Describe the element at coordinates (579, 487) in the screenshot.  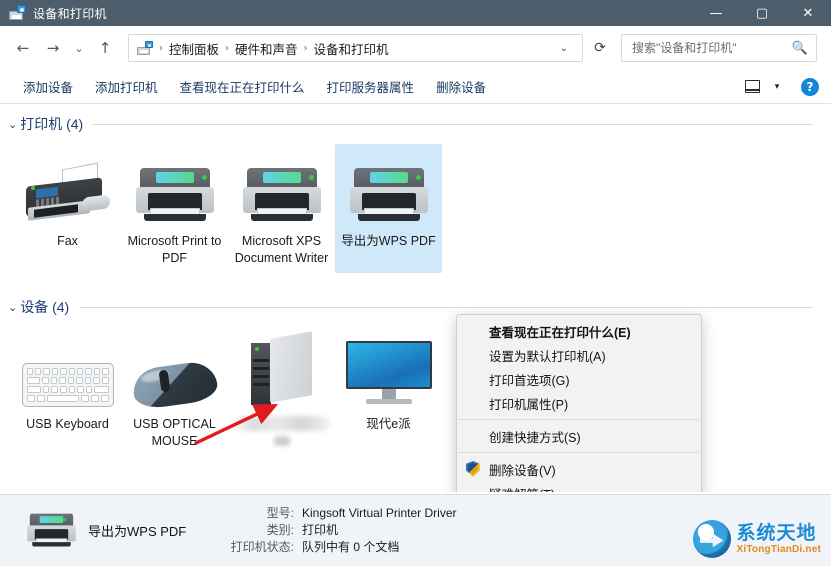
I see `context-menu-item-troubleshoot: 疑难解答(T)` at that location.